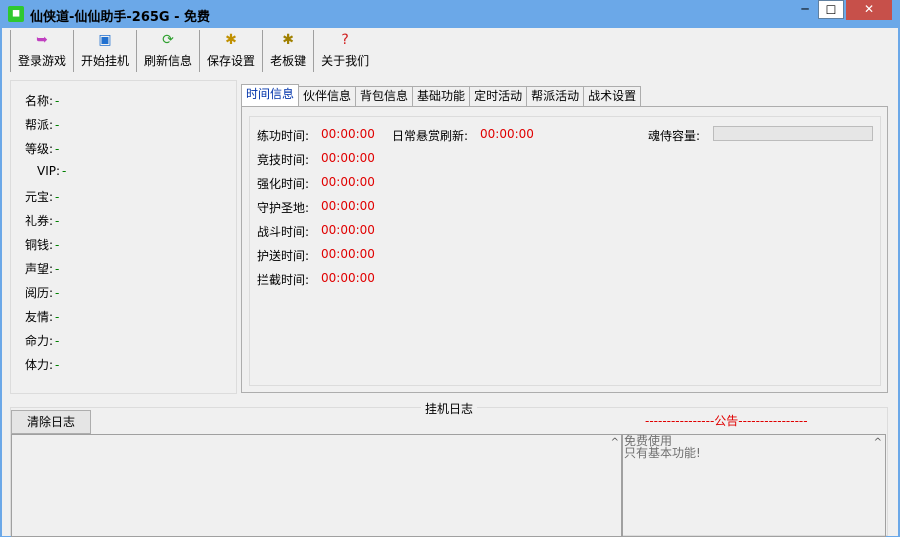  I want to click on info-label: 等级:, so click(39, 149).